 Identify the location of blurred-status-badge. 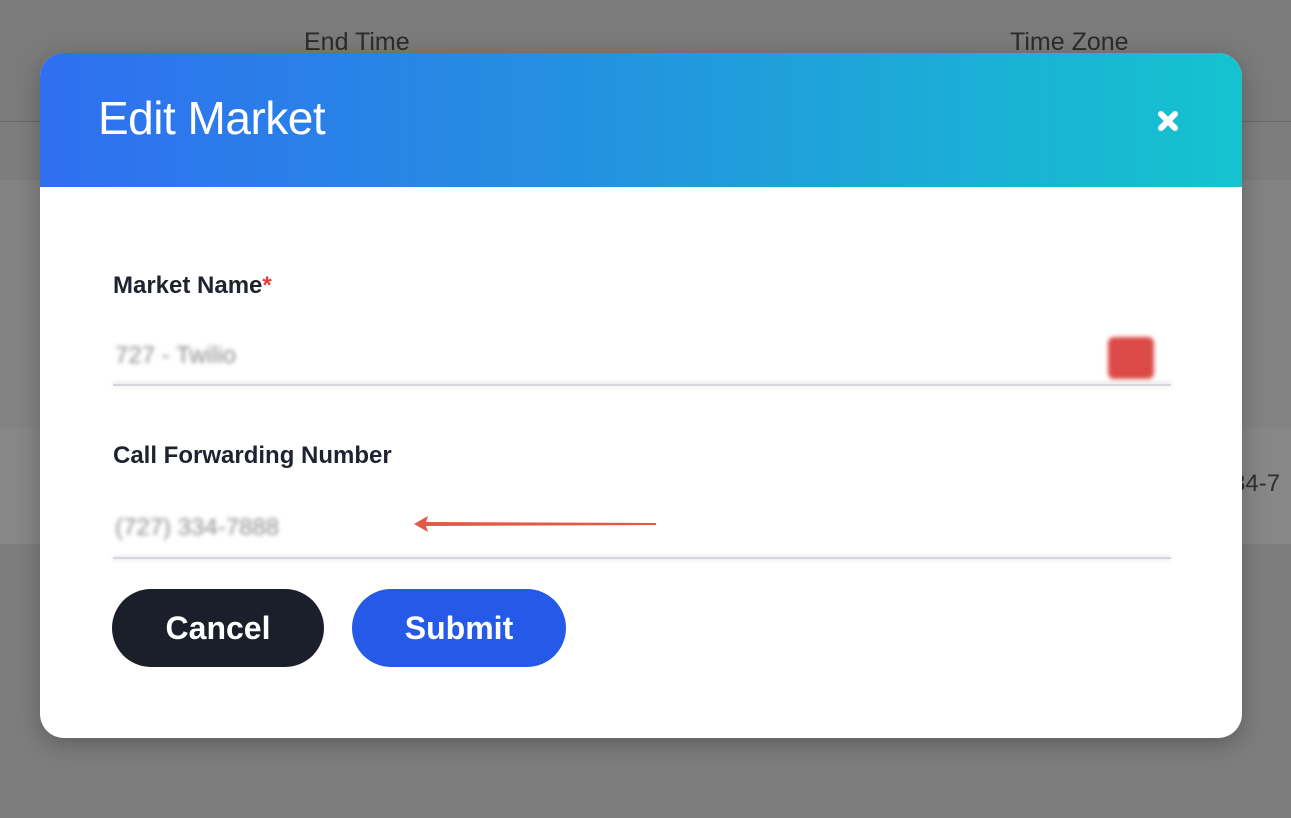
(1131, 358).